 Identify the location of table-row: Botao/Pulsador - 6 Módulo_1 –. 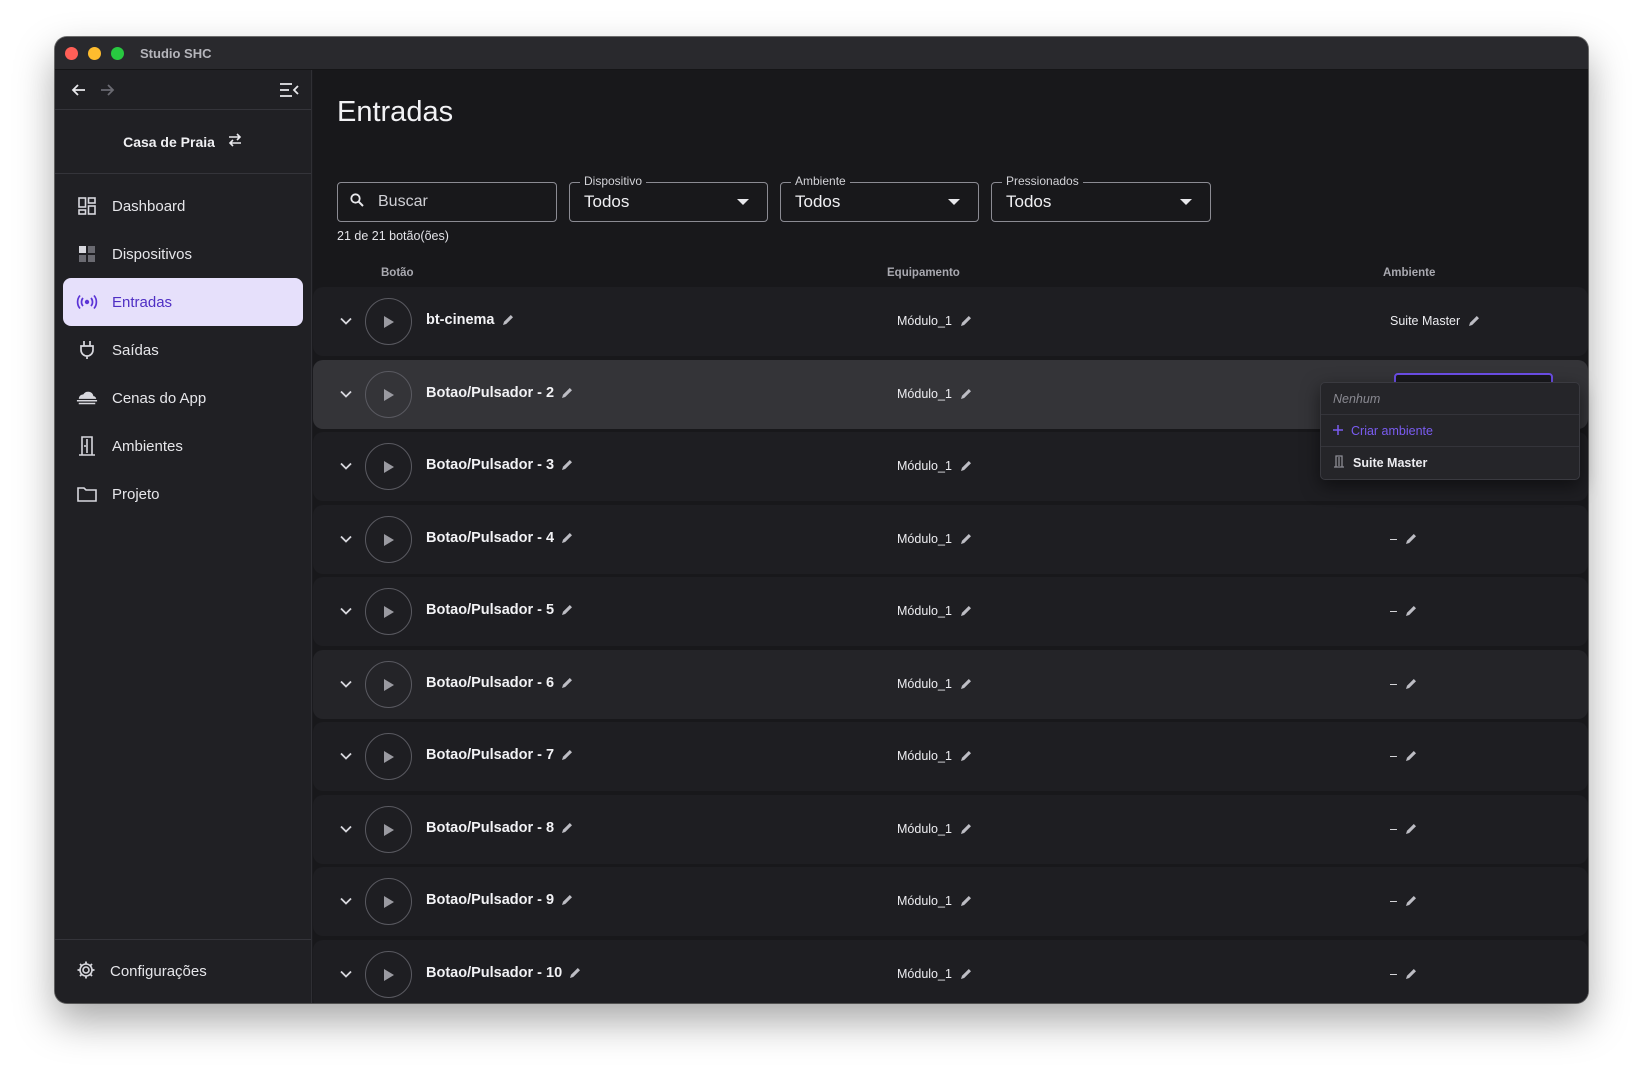
(950, 684).